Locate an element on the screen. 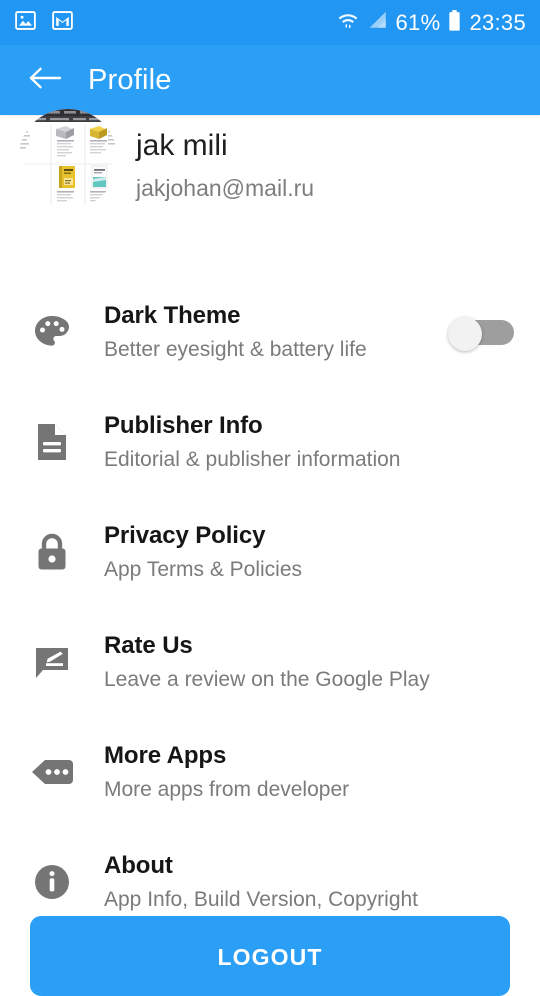 This screenshot has height=996, width=540. image-icon is located at coordinates (25, 23).